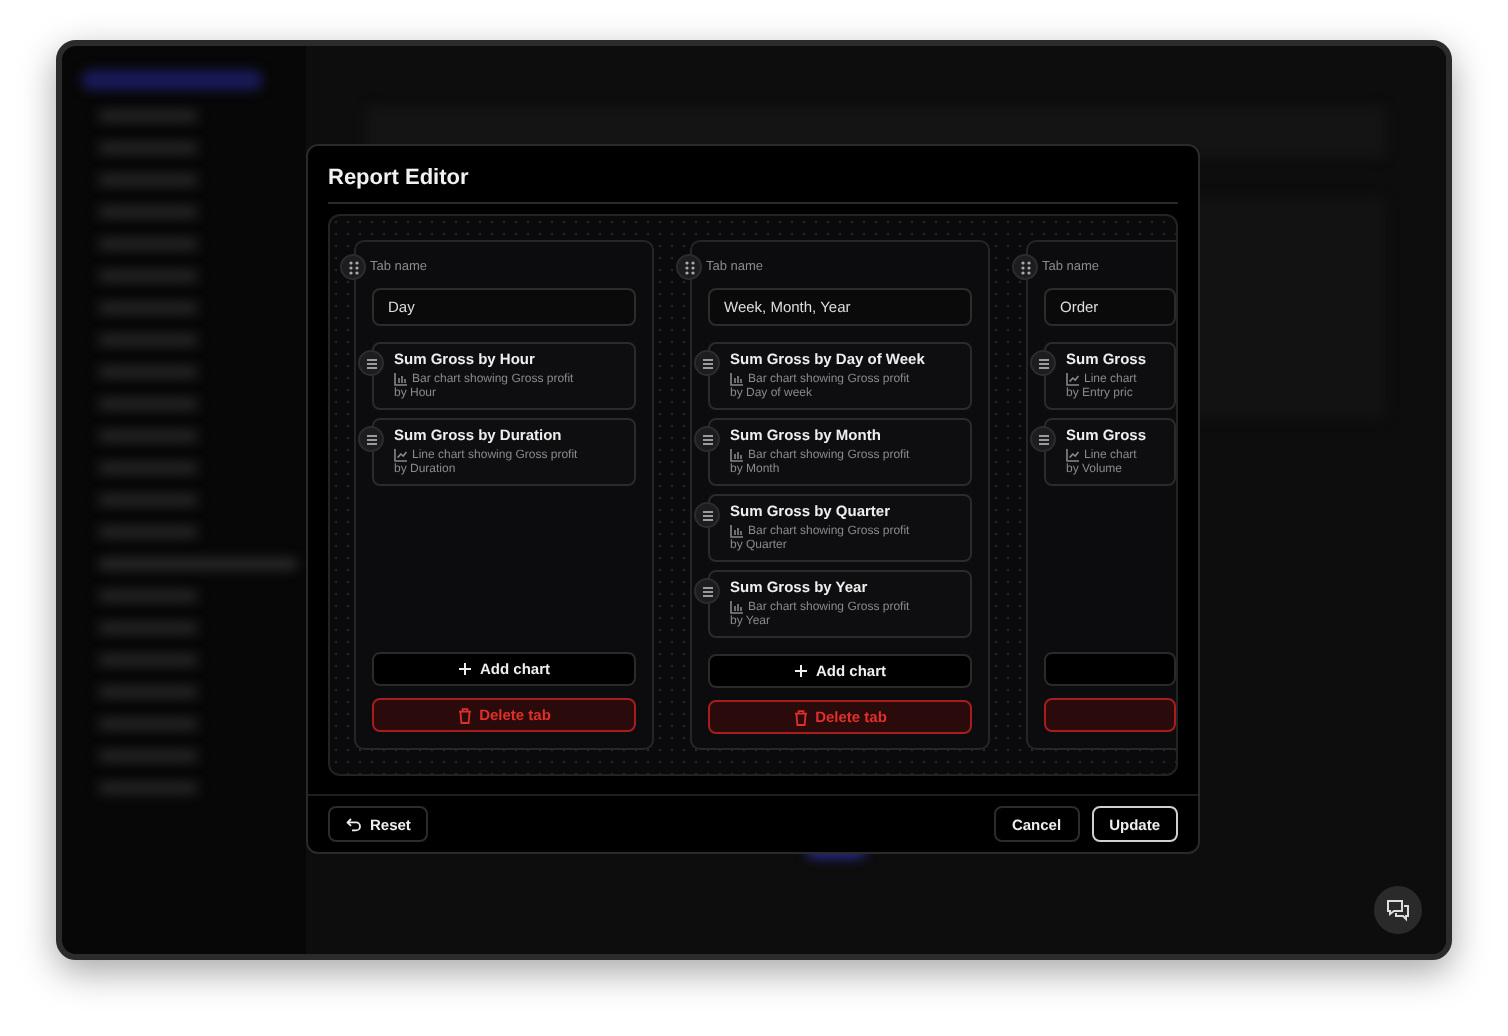 Image resolution: width=1508 pixels, height=1036 pixels. I want to click on chat-icon, so click(1398, 910).